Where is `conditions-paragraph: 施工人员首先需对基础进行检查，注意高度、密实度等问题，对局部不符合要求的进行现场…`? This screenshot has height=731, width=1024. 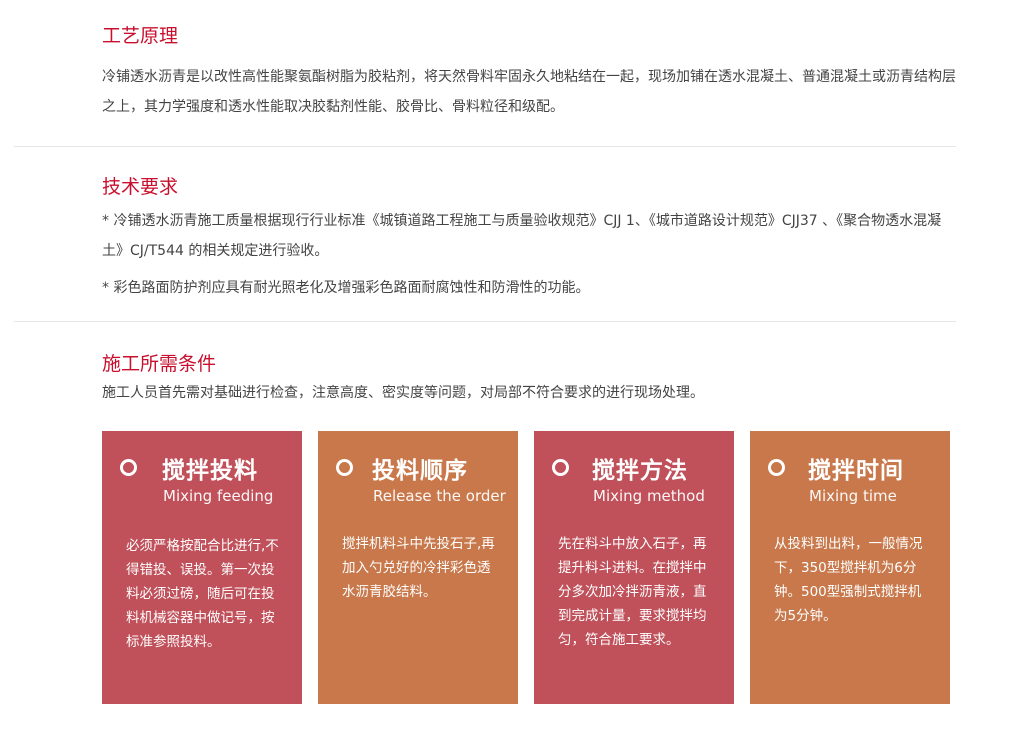
conditions-paragraph: 施工人员首先需对基础进行检查，注意高度、密实度等问题，对局部不符合要求的进行现场… is located at coordinates (403, 393).